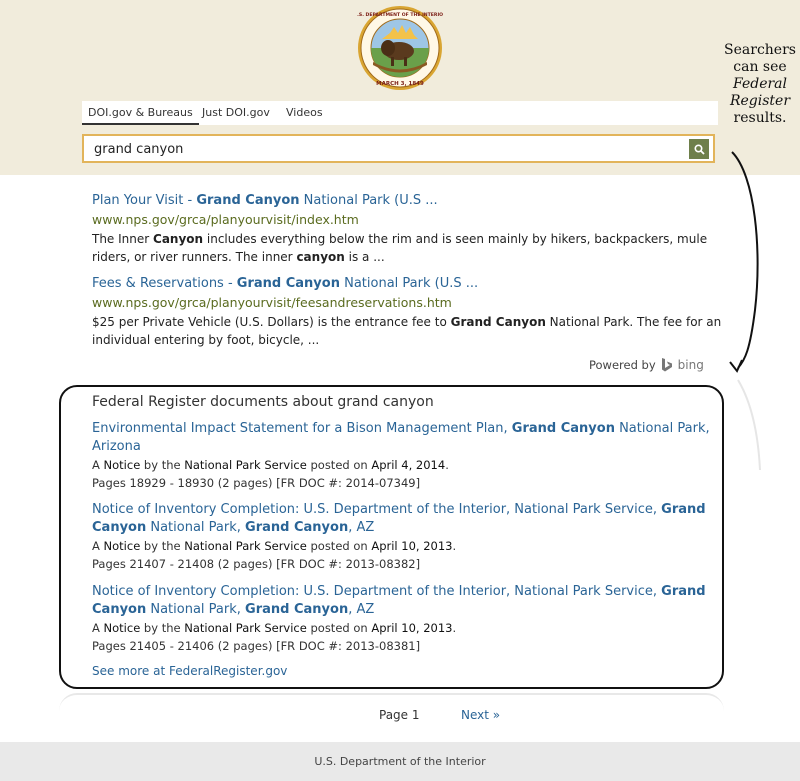 This screenshot has width=800, height=781. I want to click on search-icon, so click(699, 149).